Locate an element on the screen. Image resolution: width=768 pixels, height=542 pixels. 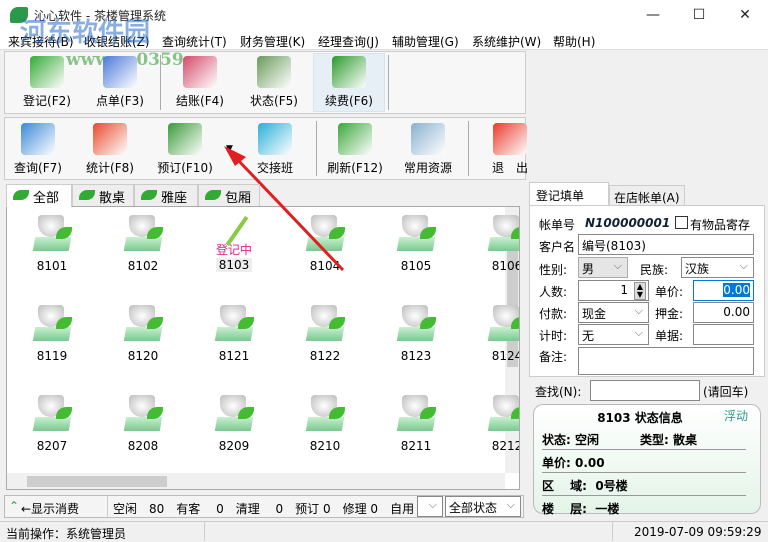
storage-label: 有物品寄存 is located at coordinates (720, 225).